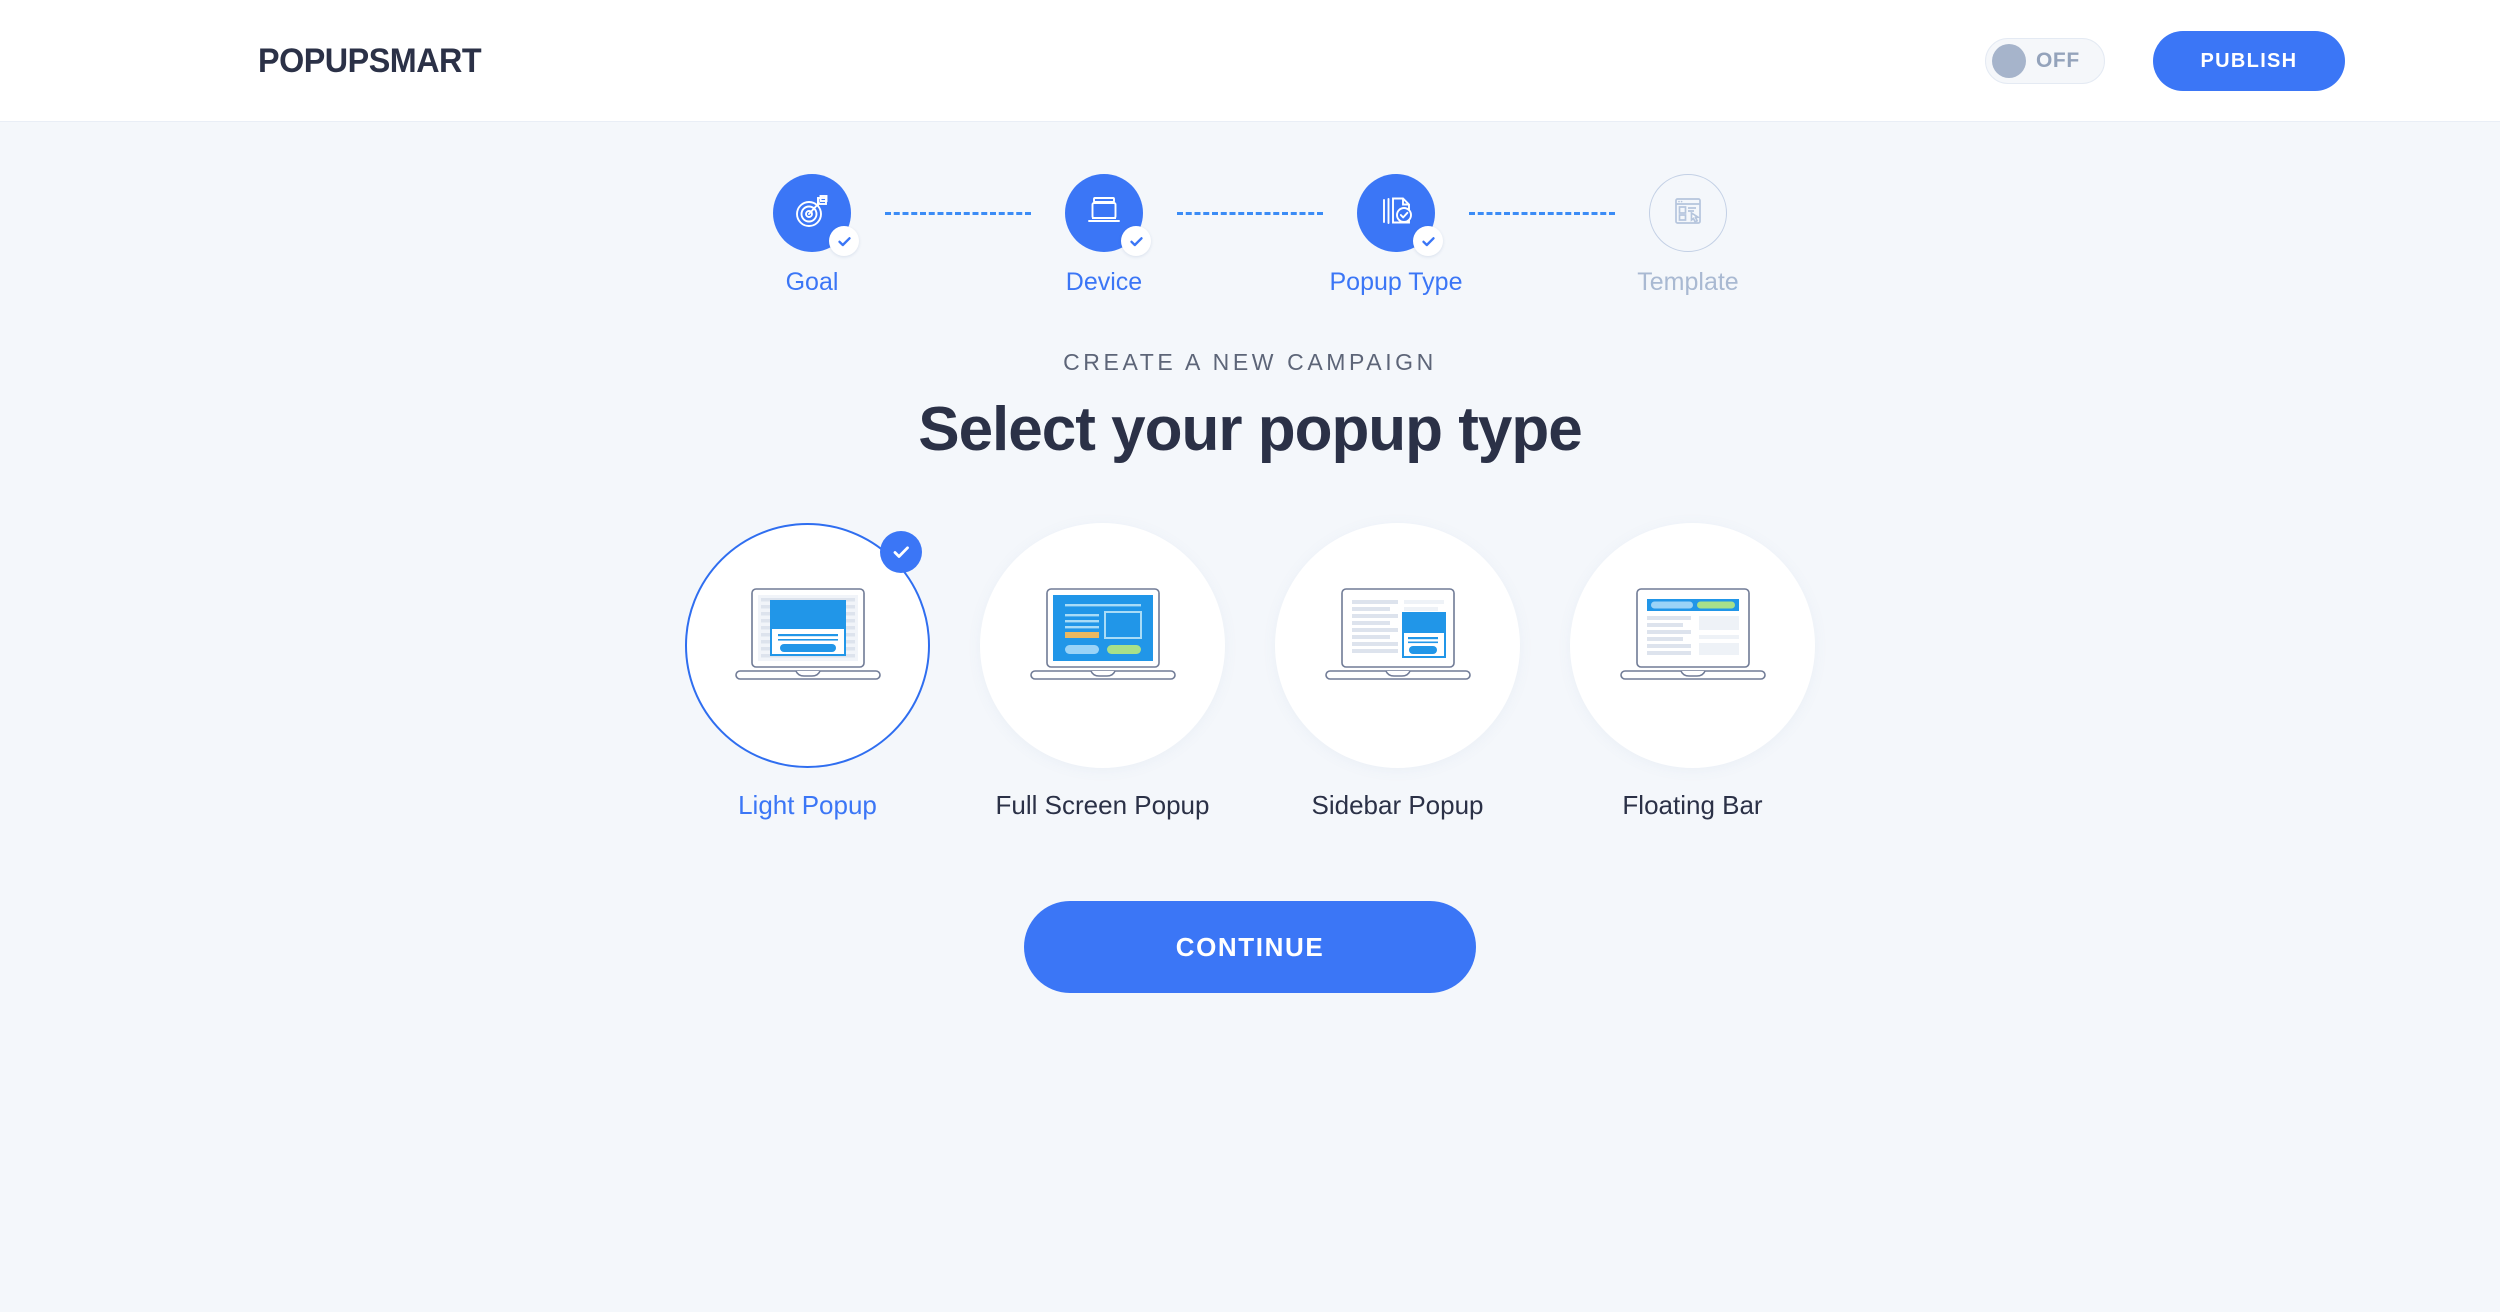  What do you see at coordinates (370, 61) in the screenshot?
I see `popupsmart-logo: POPUPSMART` at bounding box center [370, 61].